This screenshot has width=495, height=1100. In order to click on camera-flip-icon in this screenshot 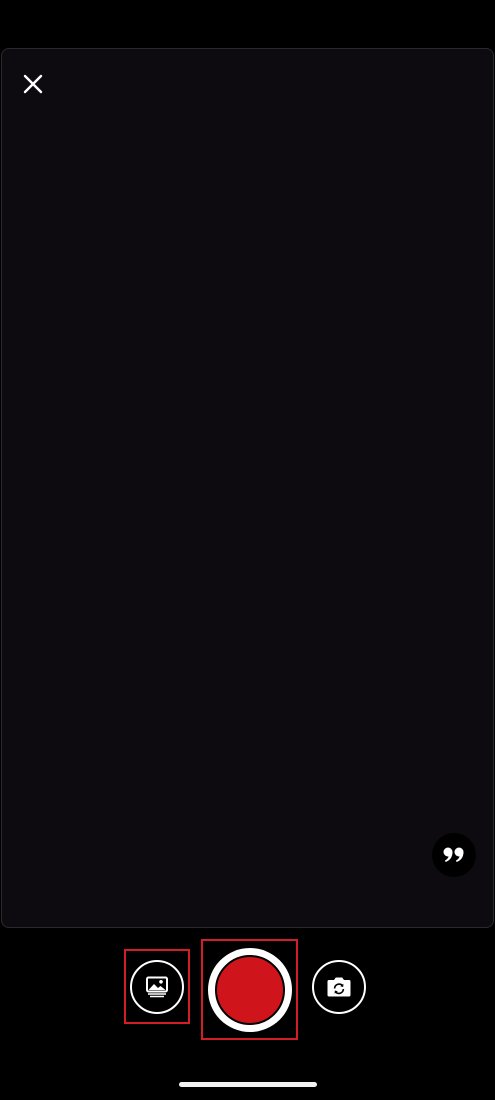, I will do `click(339, 987)`.